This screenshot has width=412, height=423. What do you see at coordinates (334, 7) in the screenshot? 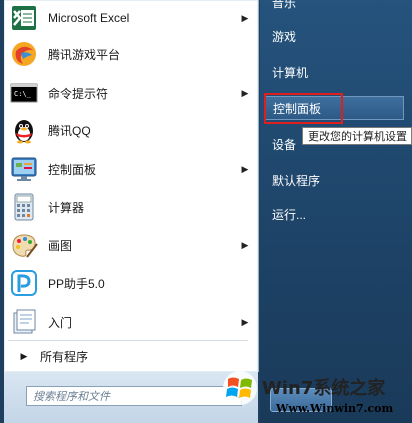
I see `right-item-music: 音乐` at bounding box center [334, 7].